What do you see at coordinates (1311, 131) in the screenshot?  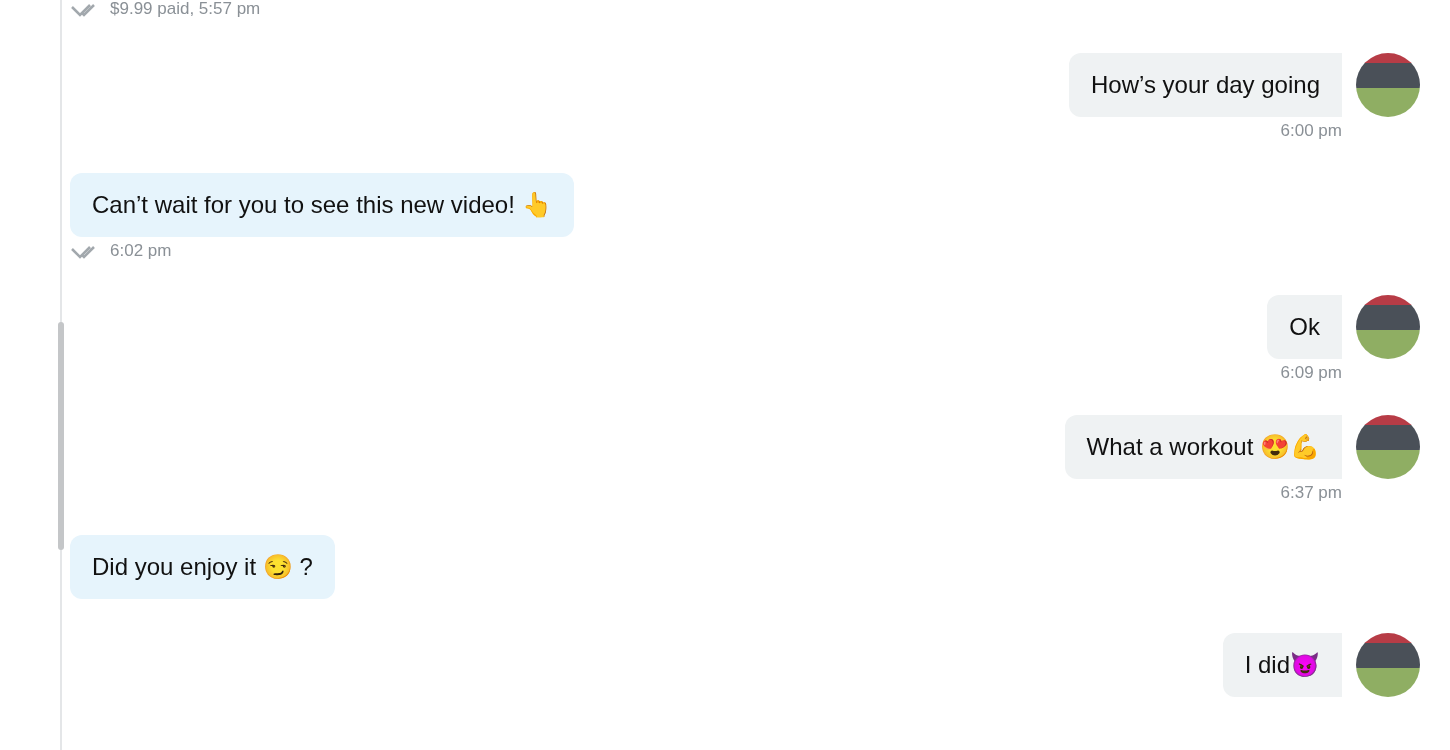 I see `message-time: 6:00 pm` at bounding box center [1311, 131].